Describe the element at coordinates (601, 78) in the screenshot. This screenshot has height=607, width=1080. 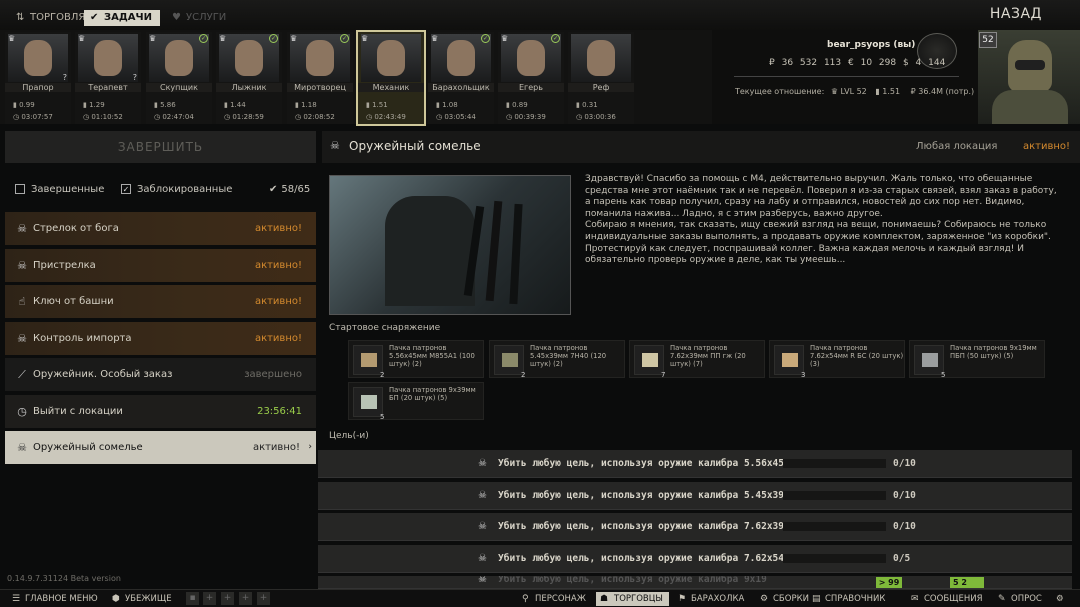
I see `trader-card: Реф ▮ 0.31 ◷ 03:00:36` at that location.